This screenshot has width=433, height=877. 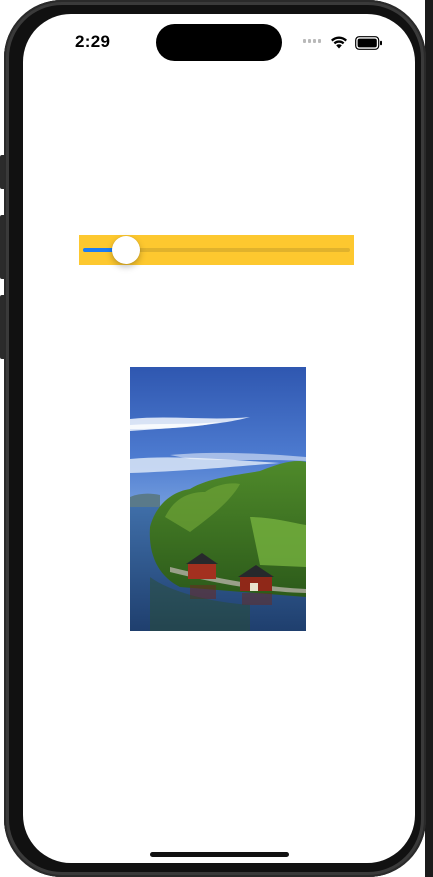 What do you see at coordinates (93, 41) in the screenshot?
I see `status-time: 2:29` at bounding box center [93, 41].